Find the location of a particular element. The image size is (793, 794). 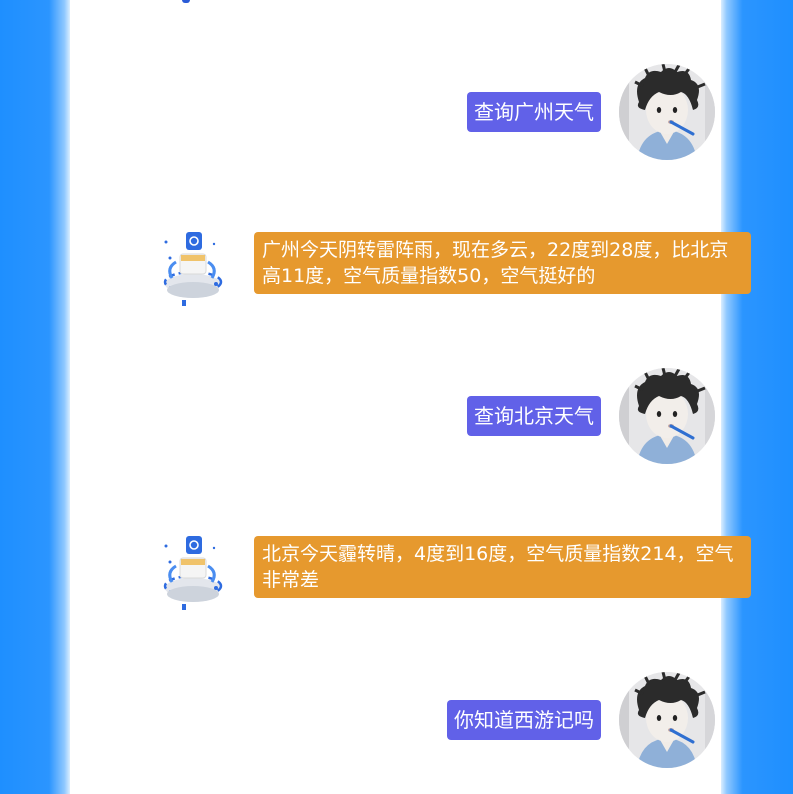

user-message-row: 查询北京天气 is located at coordinates (565, 417).